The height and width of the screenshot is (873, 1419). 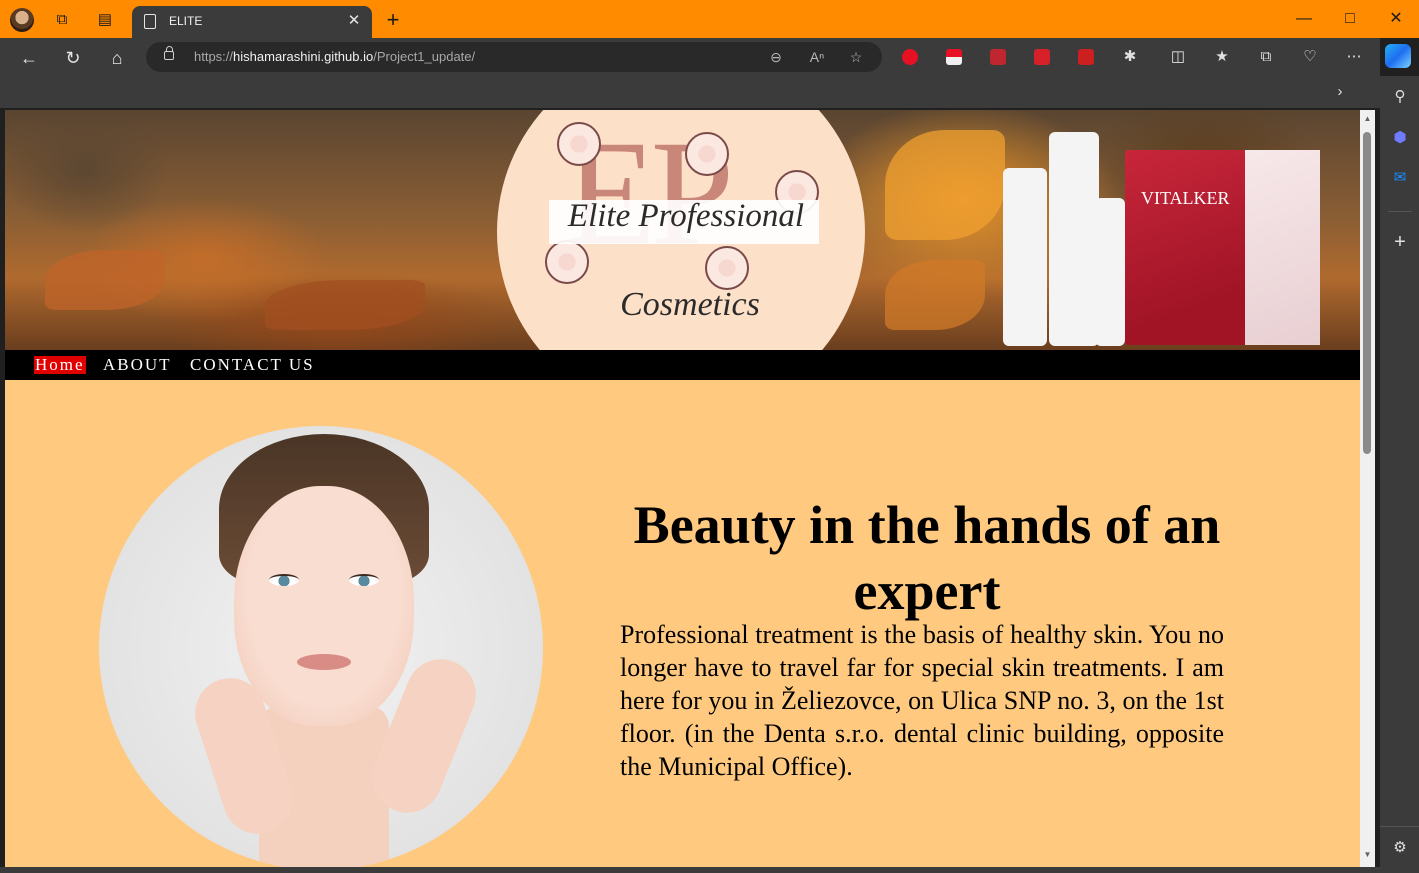 I want to click on window-bottom-edge, so click(x=690, y=870).